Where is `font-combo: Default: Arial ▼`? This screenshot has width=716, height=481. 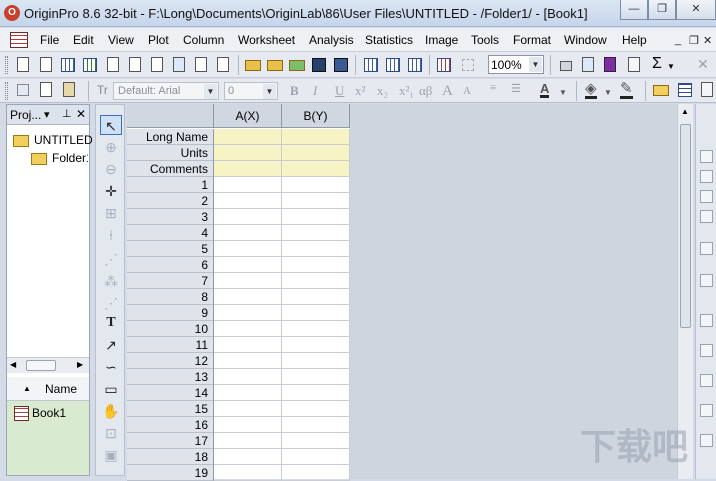 font-combo: Default: Arial ▼ is located at coordinates (166, 91).